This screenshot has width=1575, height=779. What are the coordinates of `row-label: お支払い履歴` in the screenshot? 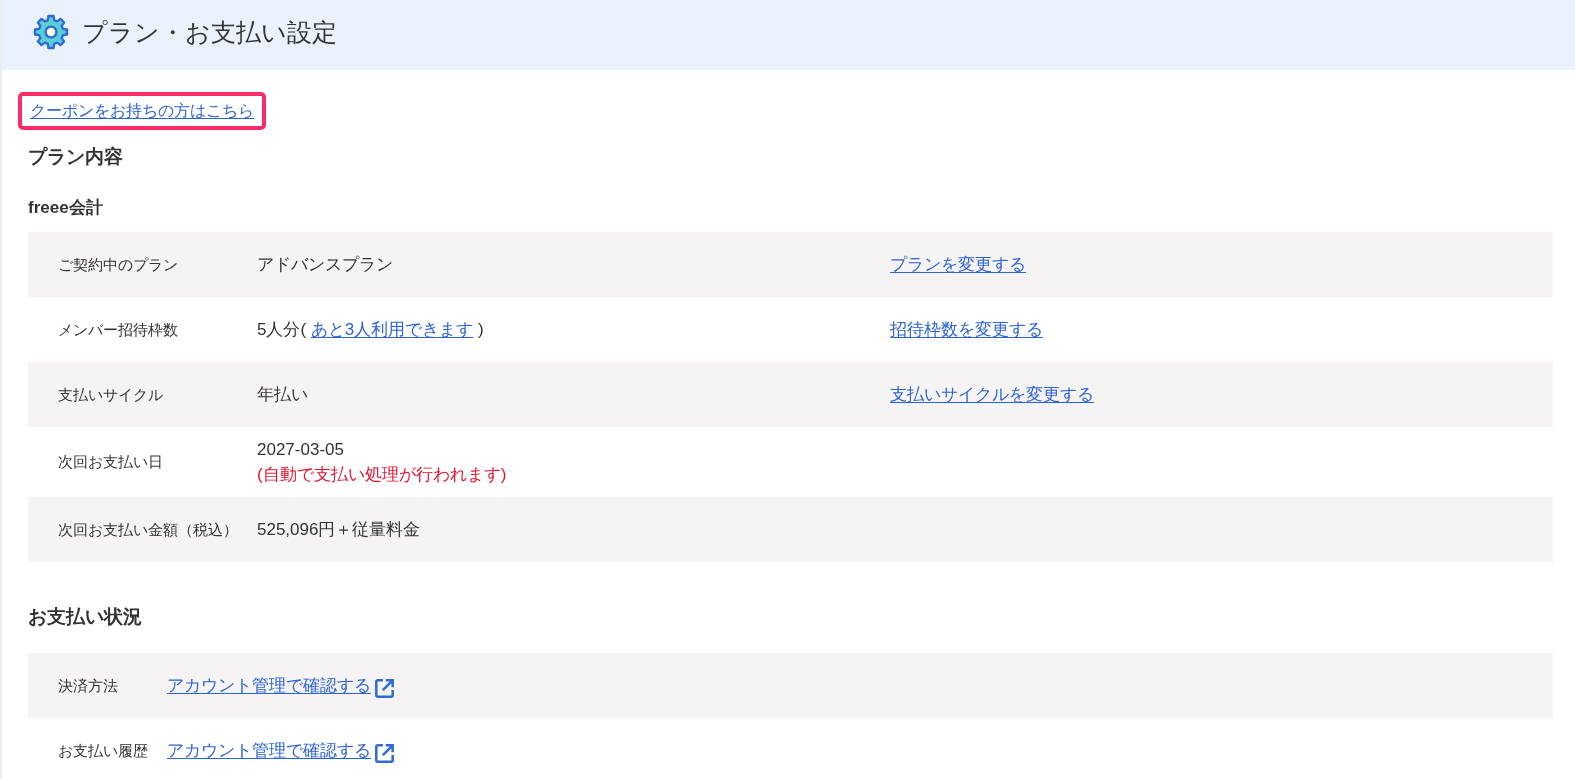 It's located at (103, 751).